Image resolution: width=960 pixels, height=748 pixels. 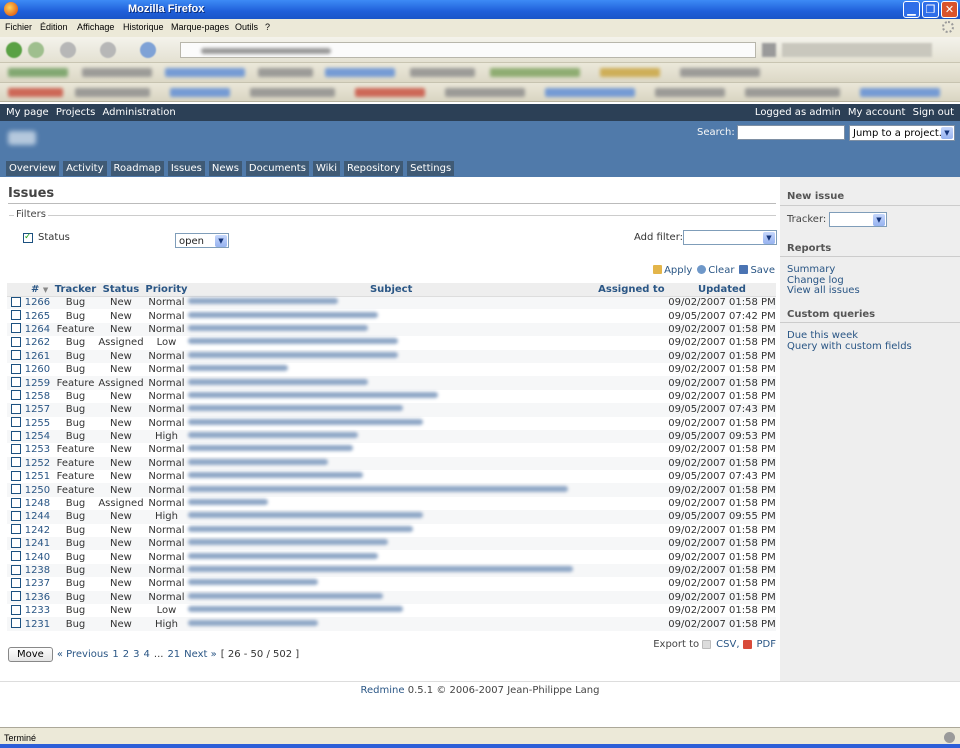 I want to click on table-row: 1248 Bug Assigned Normal 09/02/2007 01:58 PM, so click(x=391, y=503).